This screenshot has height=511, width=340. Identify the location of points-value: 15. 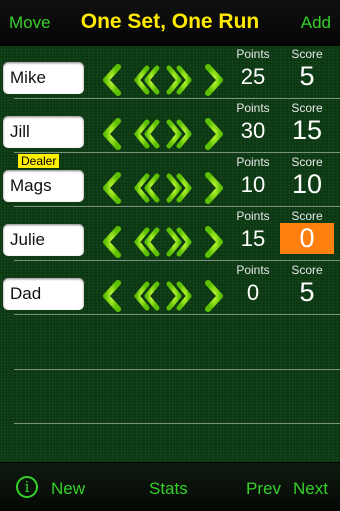
(253, 238).